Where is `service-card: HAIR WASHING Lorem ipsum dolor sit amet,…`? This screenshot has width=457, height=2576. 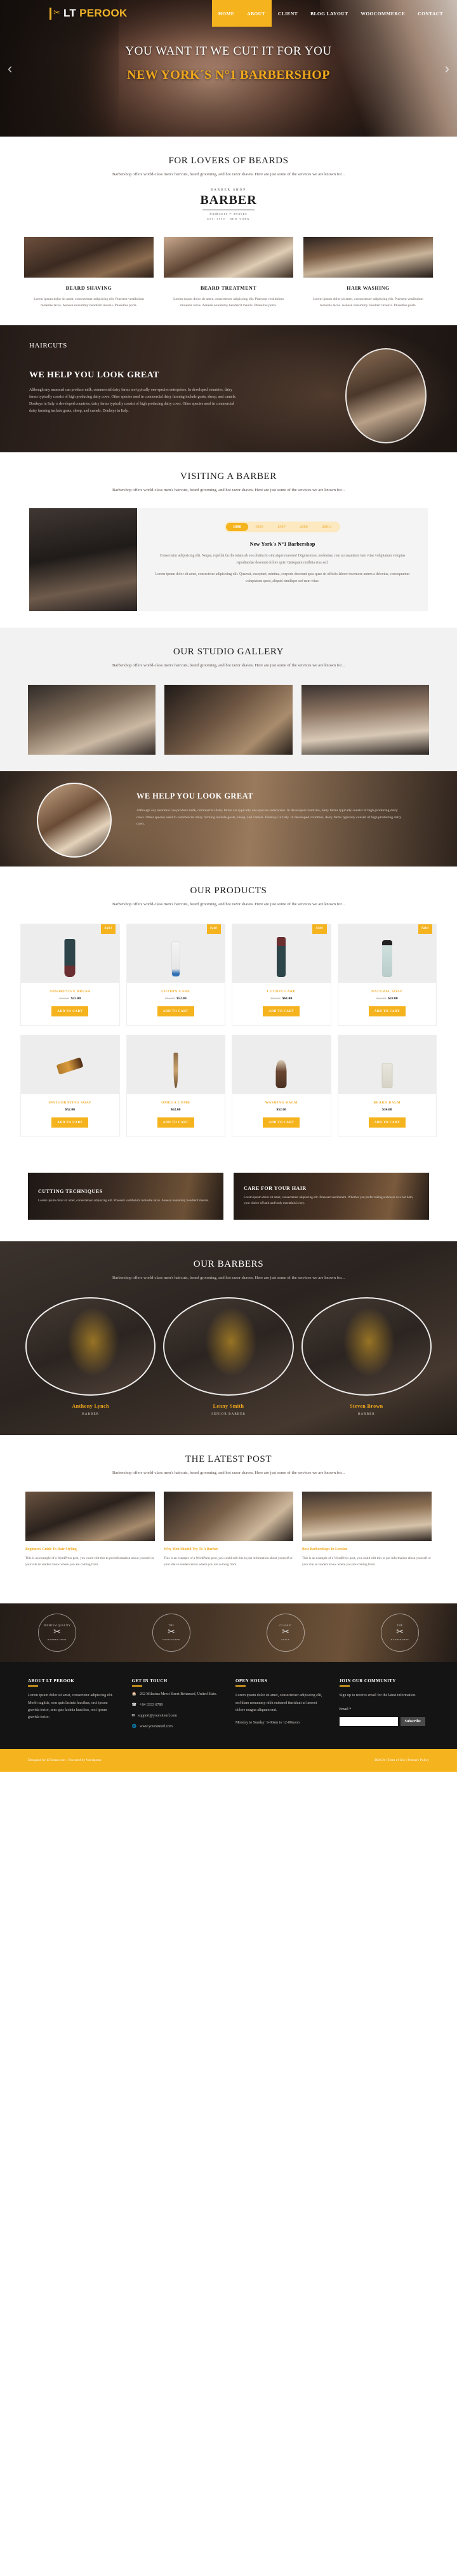 service-card: HAIR WASHING Lorem ipsum dolor sit amet,… is located at coordinates (368, 272).